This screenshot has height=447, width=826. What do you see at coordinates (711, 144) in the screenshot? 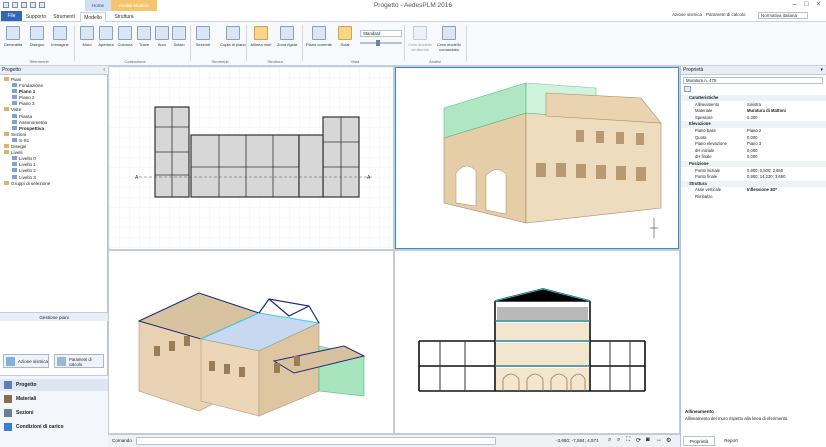
I see `property-key: Piano elevazione` at bounding box center [711, 144].